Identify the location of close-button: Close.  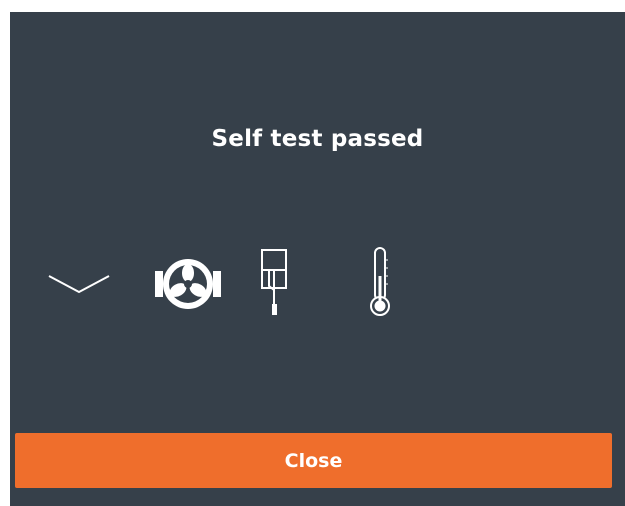
(313, 460).